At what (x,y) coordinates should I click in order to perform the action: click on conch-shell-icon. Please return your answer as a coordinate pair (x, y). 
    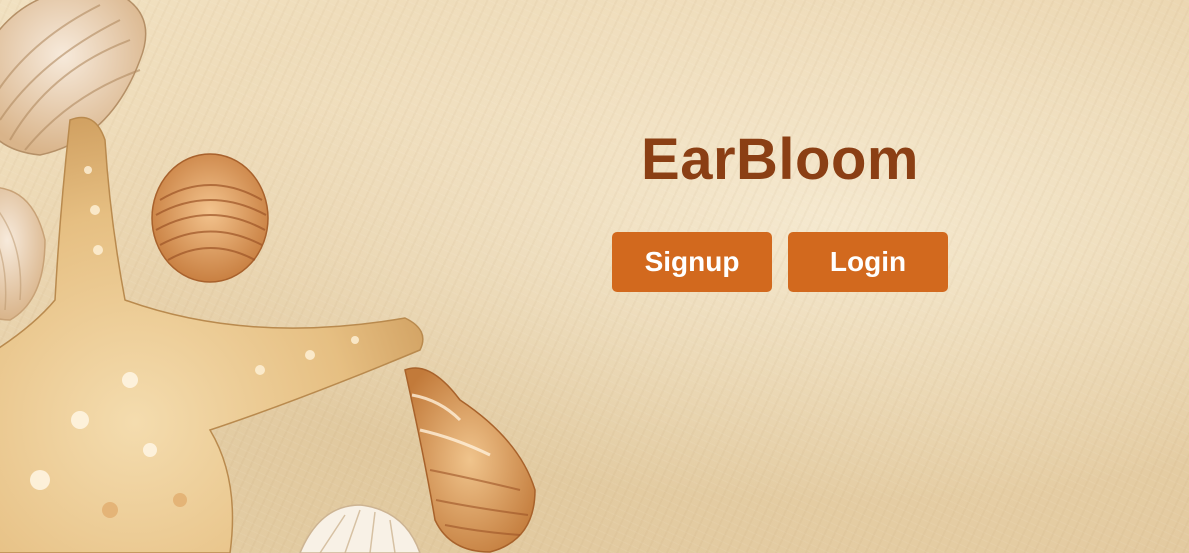
    Looking at the image, I should click on (470, 460).